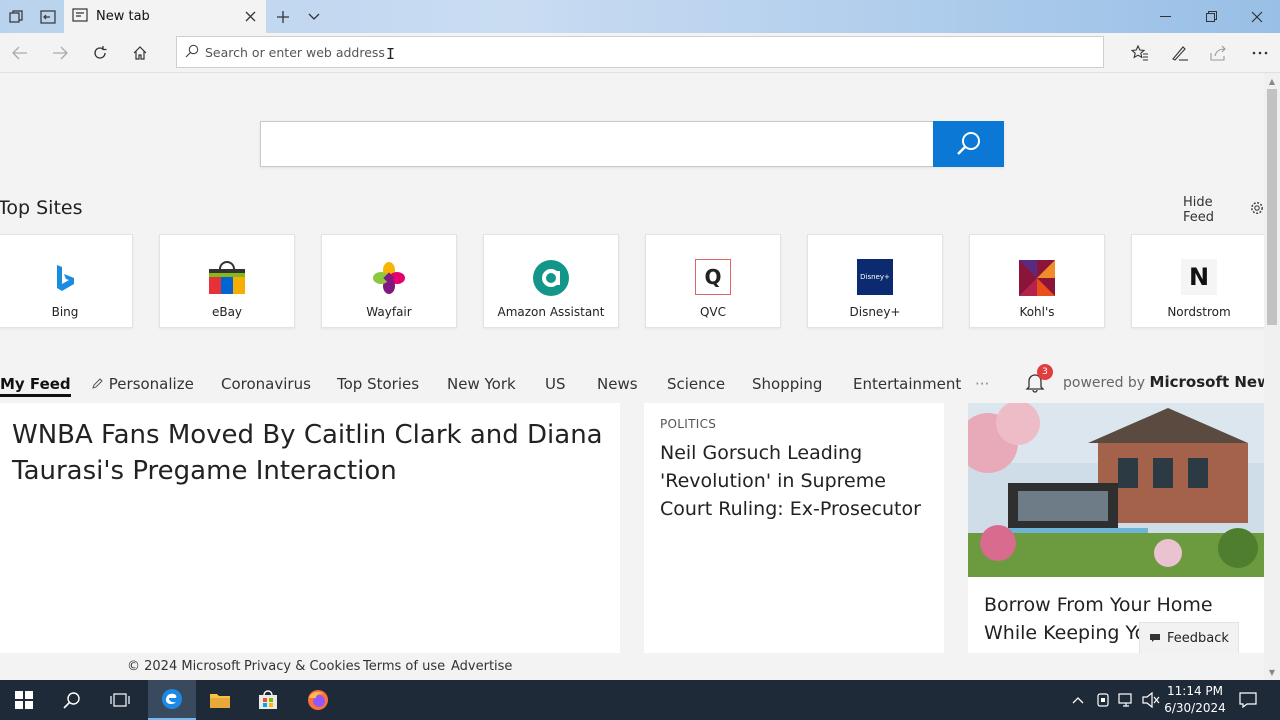  Describe the element at coordinates (1140, 53) in the screenshot. I see `favorites-icon` at that location.